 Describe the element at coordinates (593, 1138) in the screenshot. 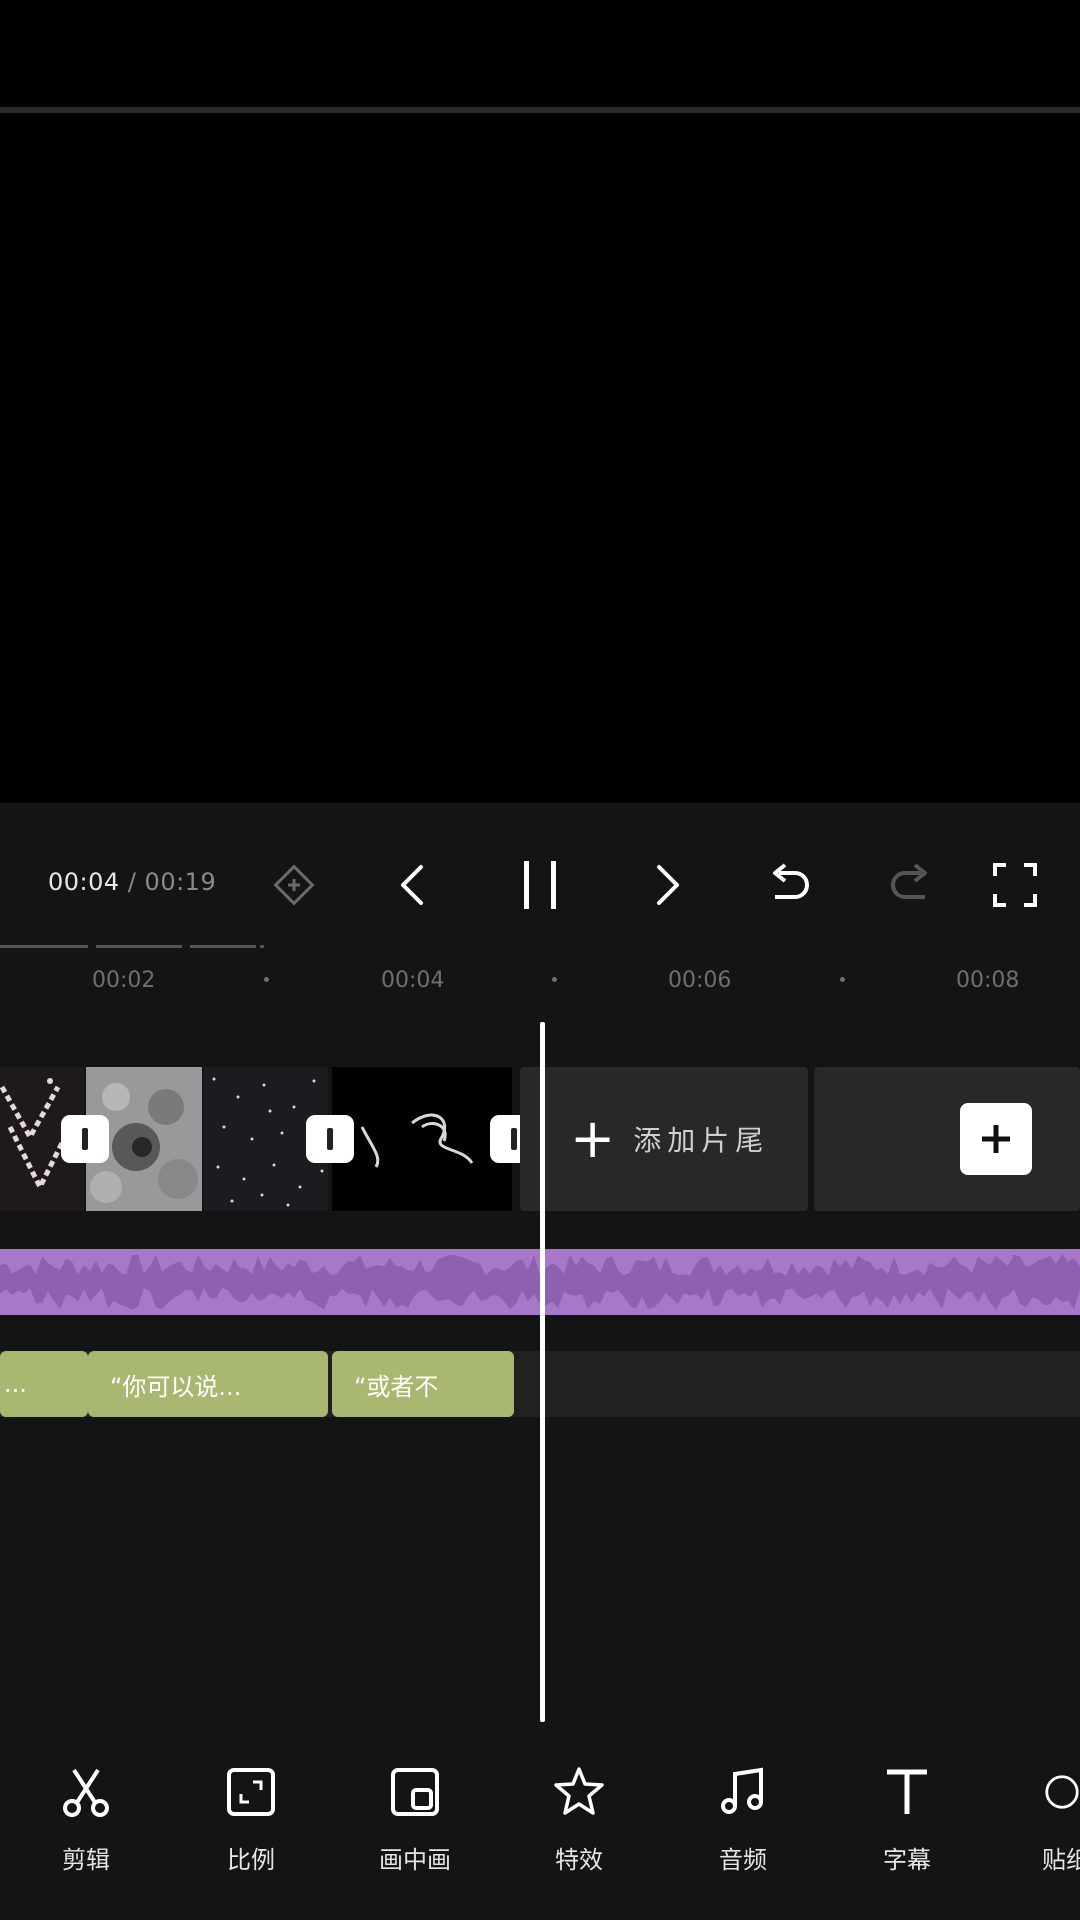

I see `plus-icon: +` at that location.